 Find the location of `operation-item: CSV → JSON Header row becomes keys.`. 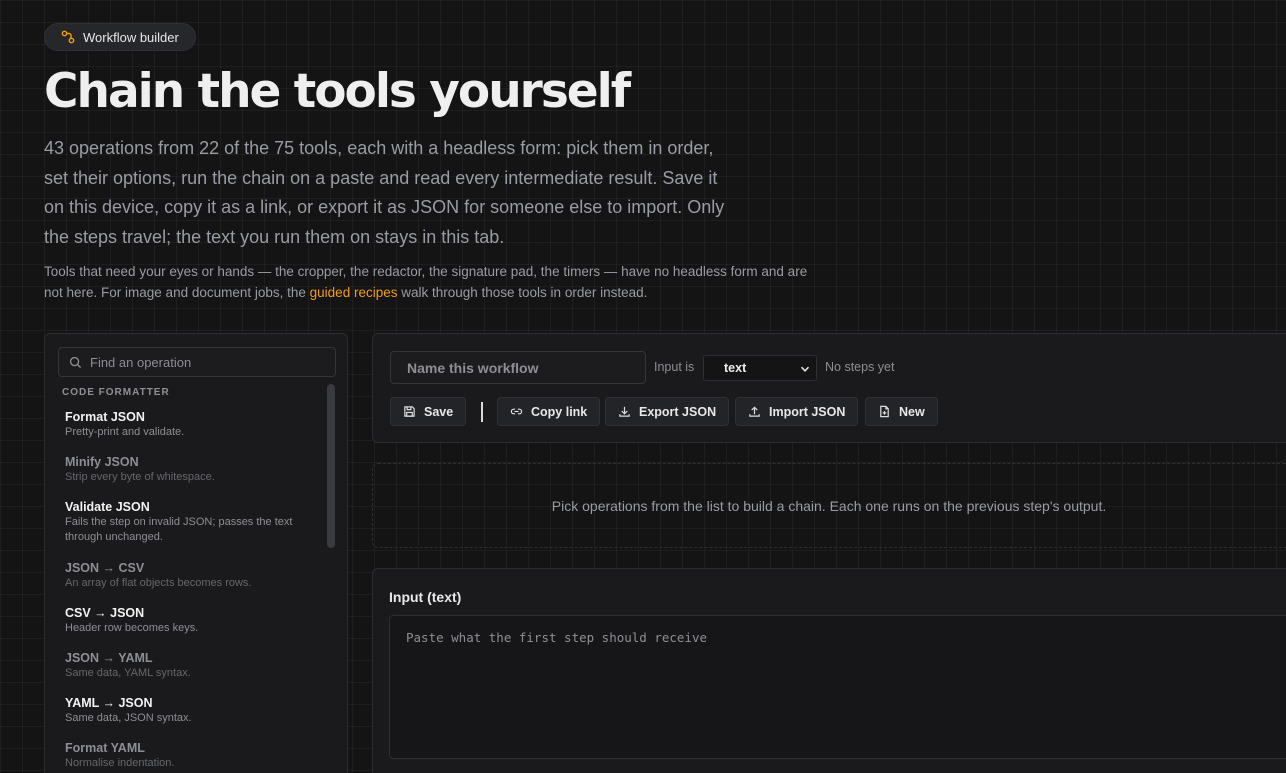

operation-item: CSV → JSON Header row becomes keys. is located at coordinates (185, 622).